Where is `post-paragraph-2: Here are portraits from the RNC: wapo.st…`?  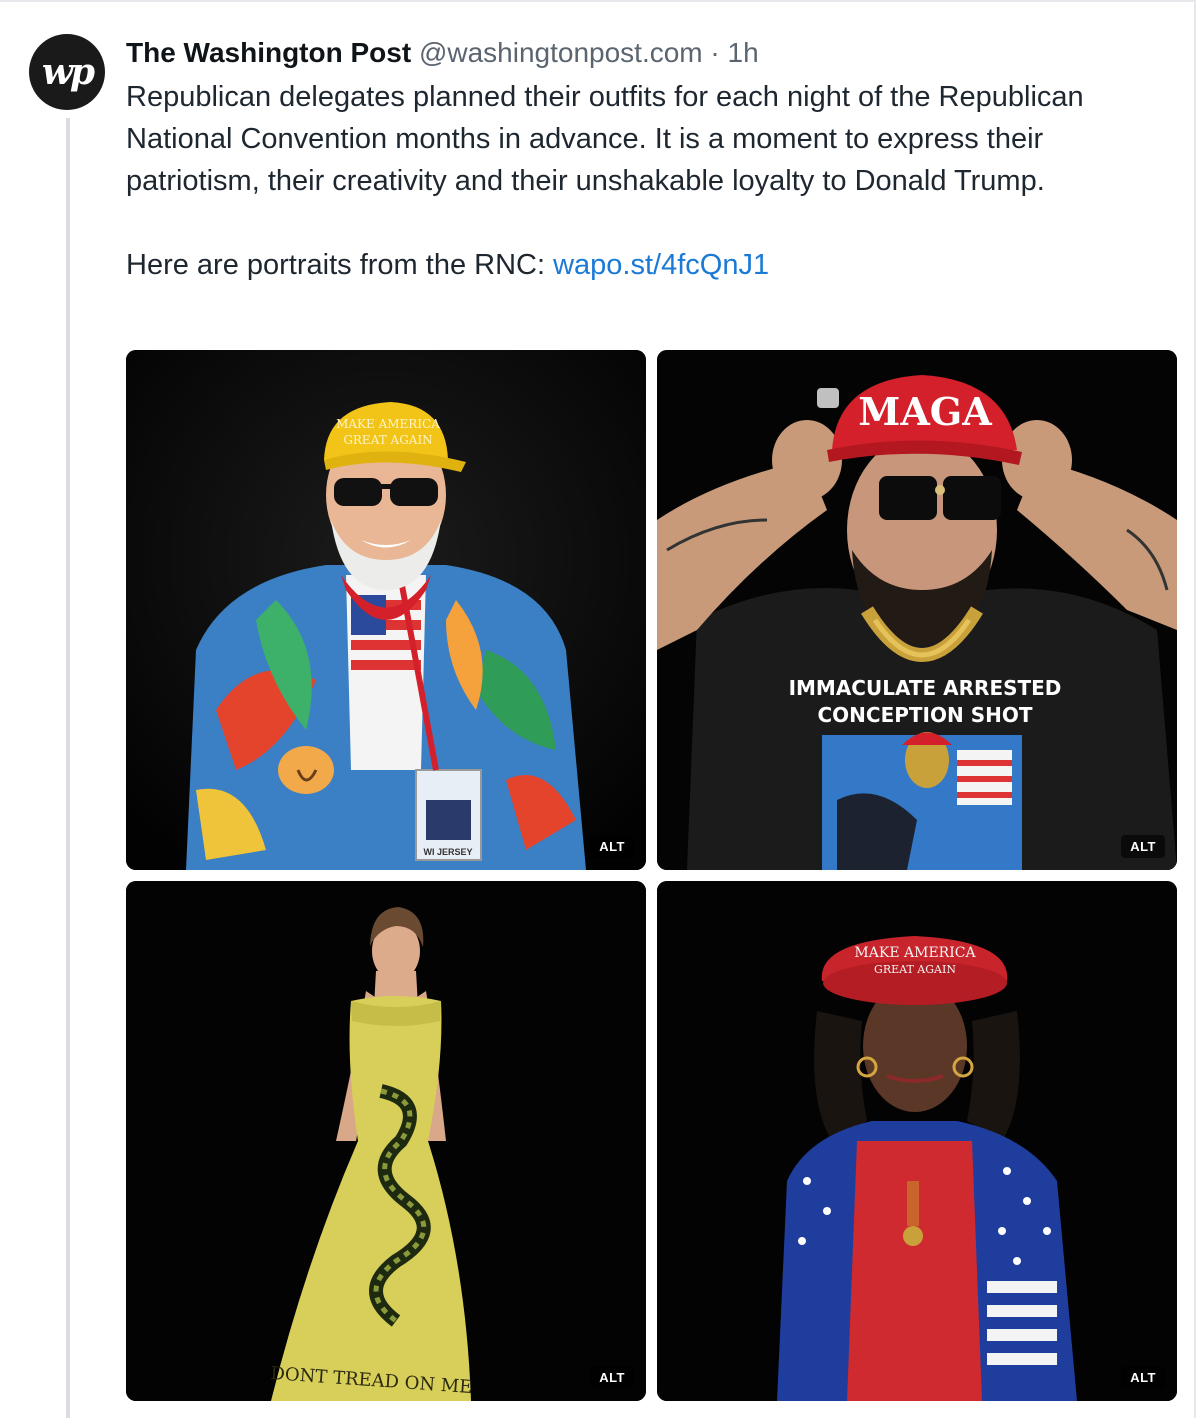
post-paragraph-2: Here are portraits from the RNC: wapo.st… is located at coordinates (631, 265).